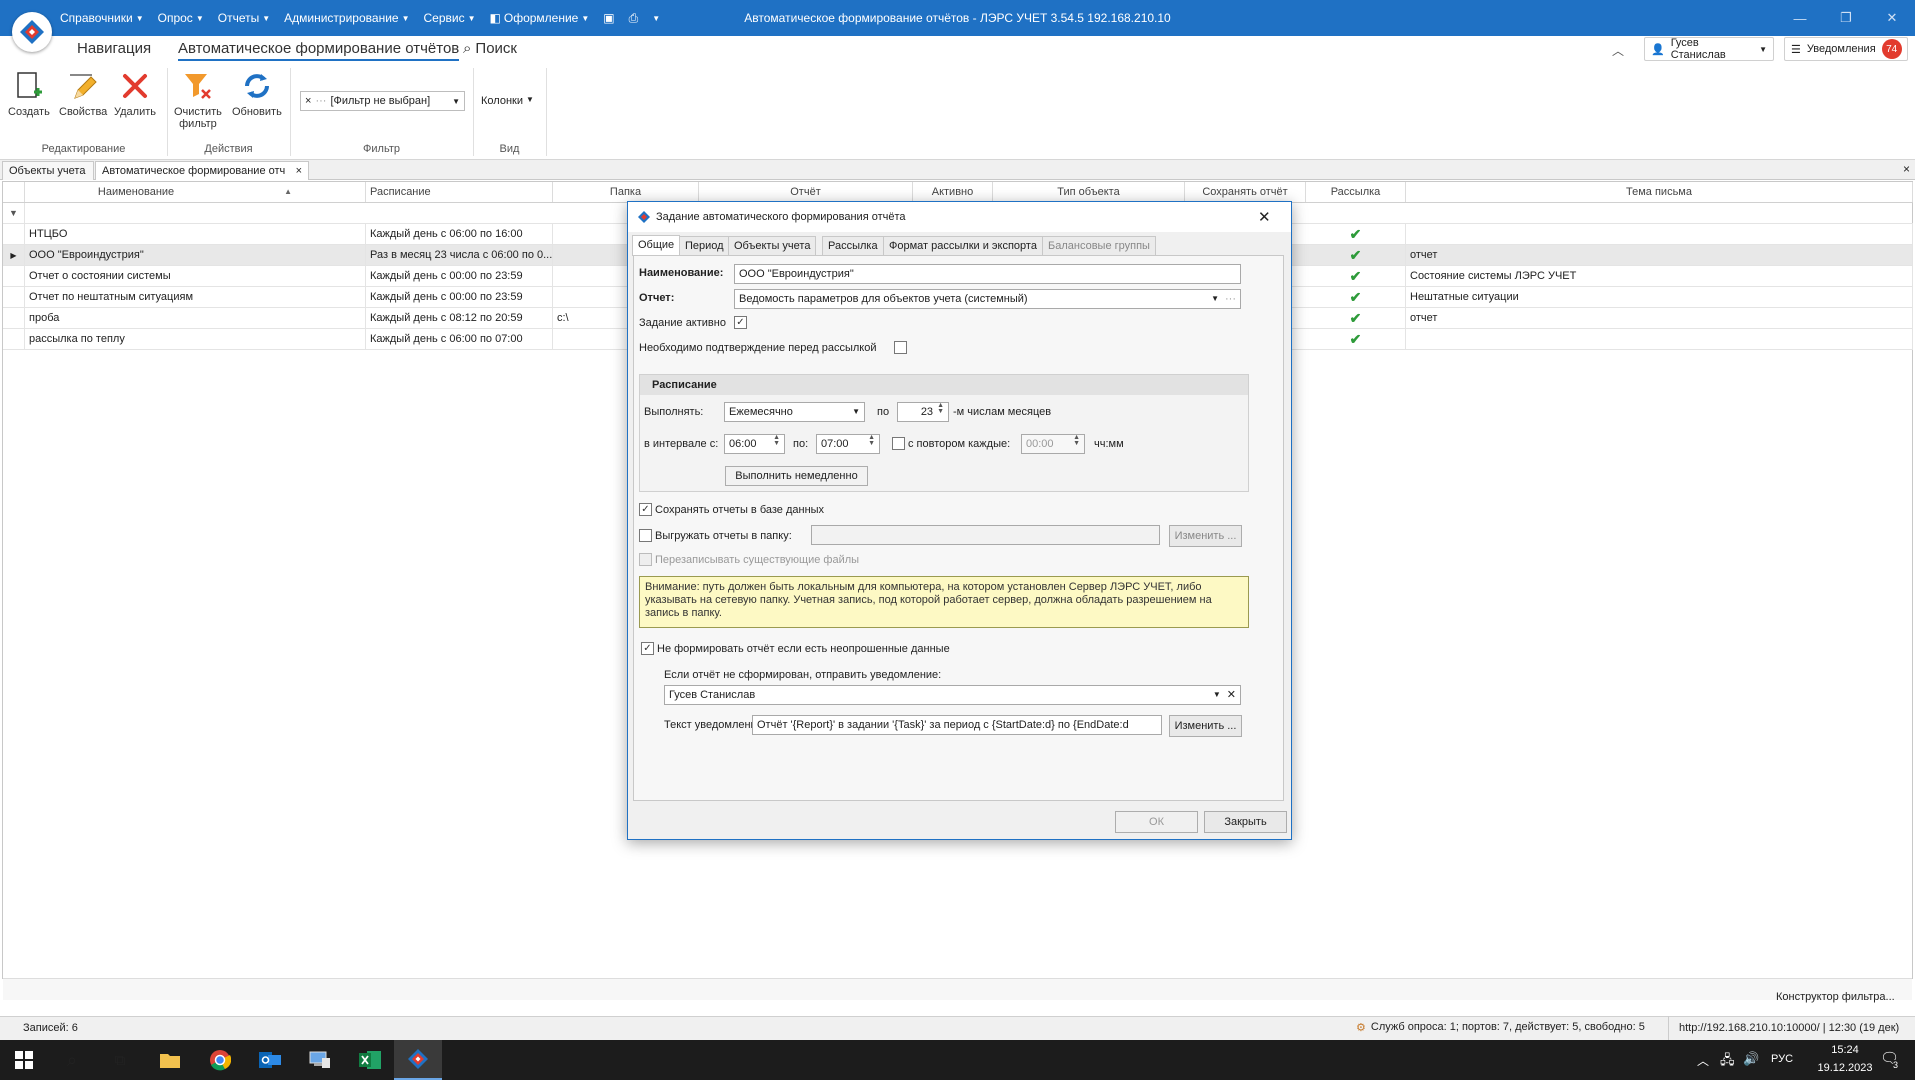 The image size is (1915, 1080). Describe the element at coordinates (120, 1060) in the screenshot. I see `task-view-icon: ⧉` at that location.